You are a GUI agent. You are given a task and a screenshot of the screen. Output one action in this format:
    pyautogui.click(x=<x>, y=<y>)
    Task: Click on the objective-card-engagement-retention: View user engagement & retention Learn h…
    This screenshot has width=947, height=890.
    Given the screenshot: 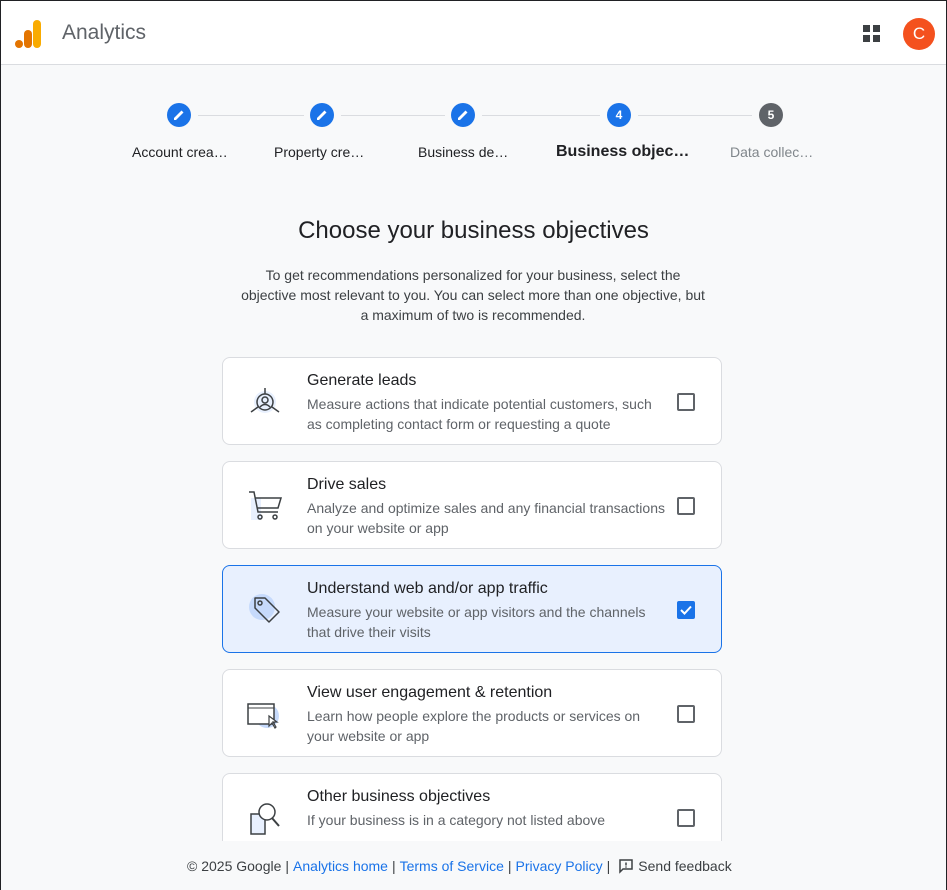 What is the action you would take?
    pyautogui.click(x=472, y=713)
    